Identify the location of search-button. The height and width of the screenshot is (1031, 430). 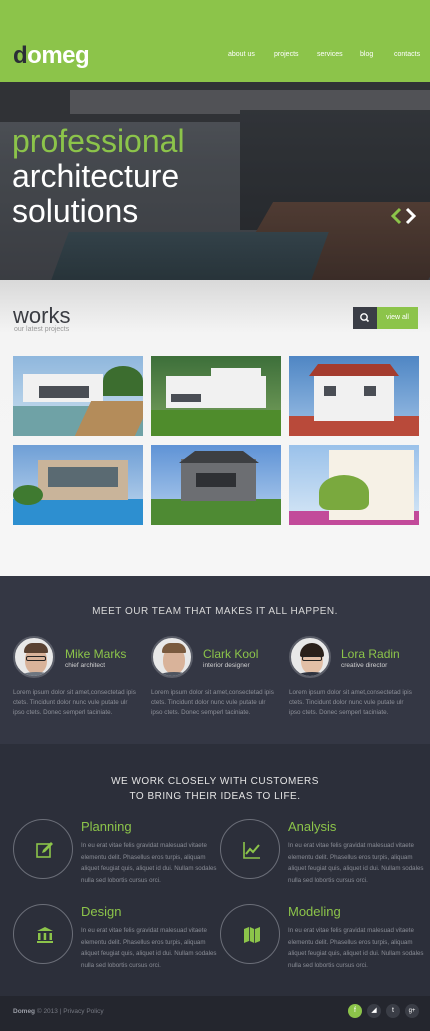
(365, 318).